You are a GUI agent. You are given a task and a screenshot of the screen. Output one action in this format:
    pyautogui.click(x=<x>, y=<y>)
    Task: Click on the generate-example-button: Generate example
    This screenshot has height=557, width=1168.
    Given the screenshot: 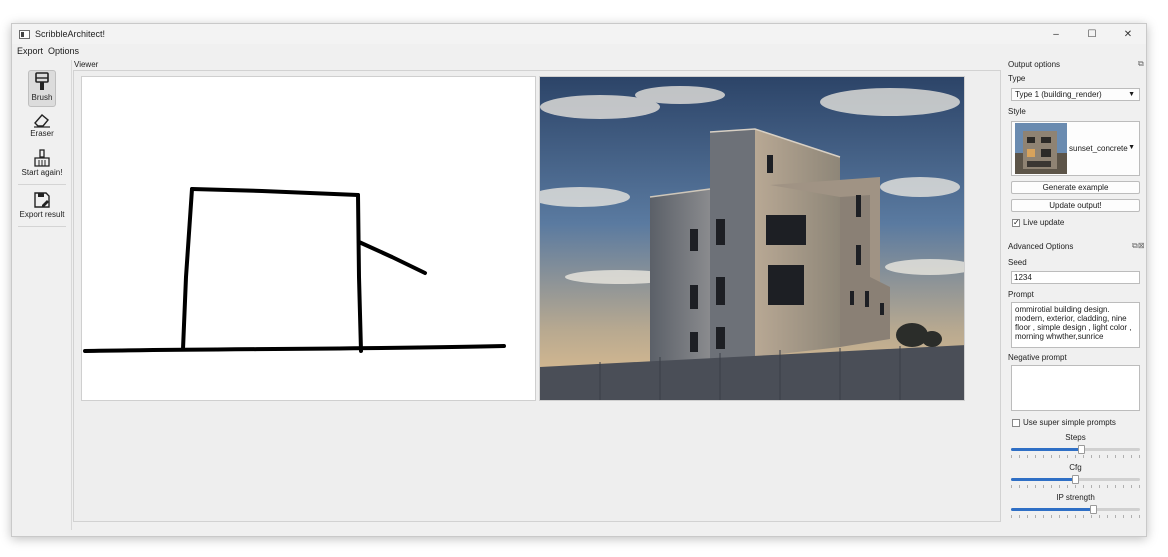 What is the action you would take?
    pyautogui.click(x=1075, y=187)
    